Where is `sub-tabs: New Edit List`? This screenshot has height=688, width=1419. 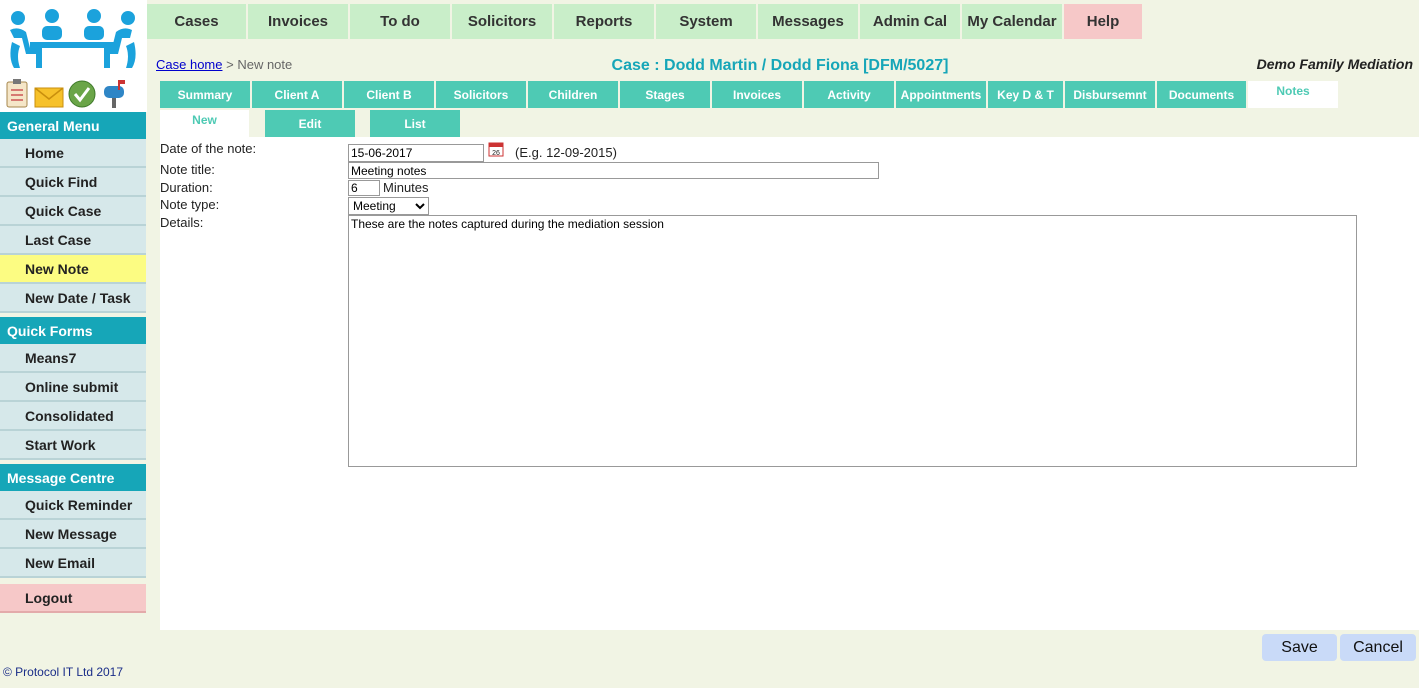
sub-tabs: New Edit List is located at coordinates (310, 123).